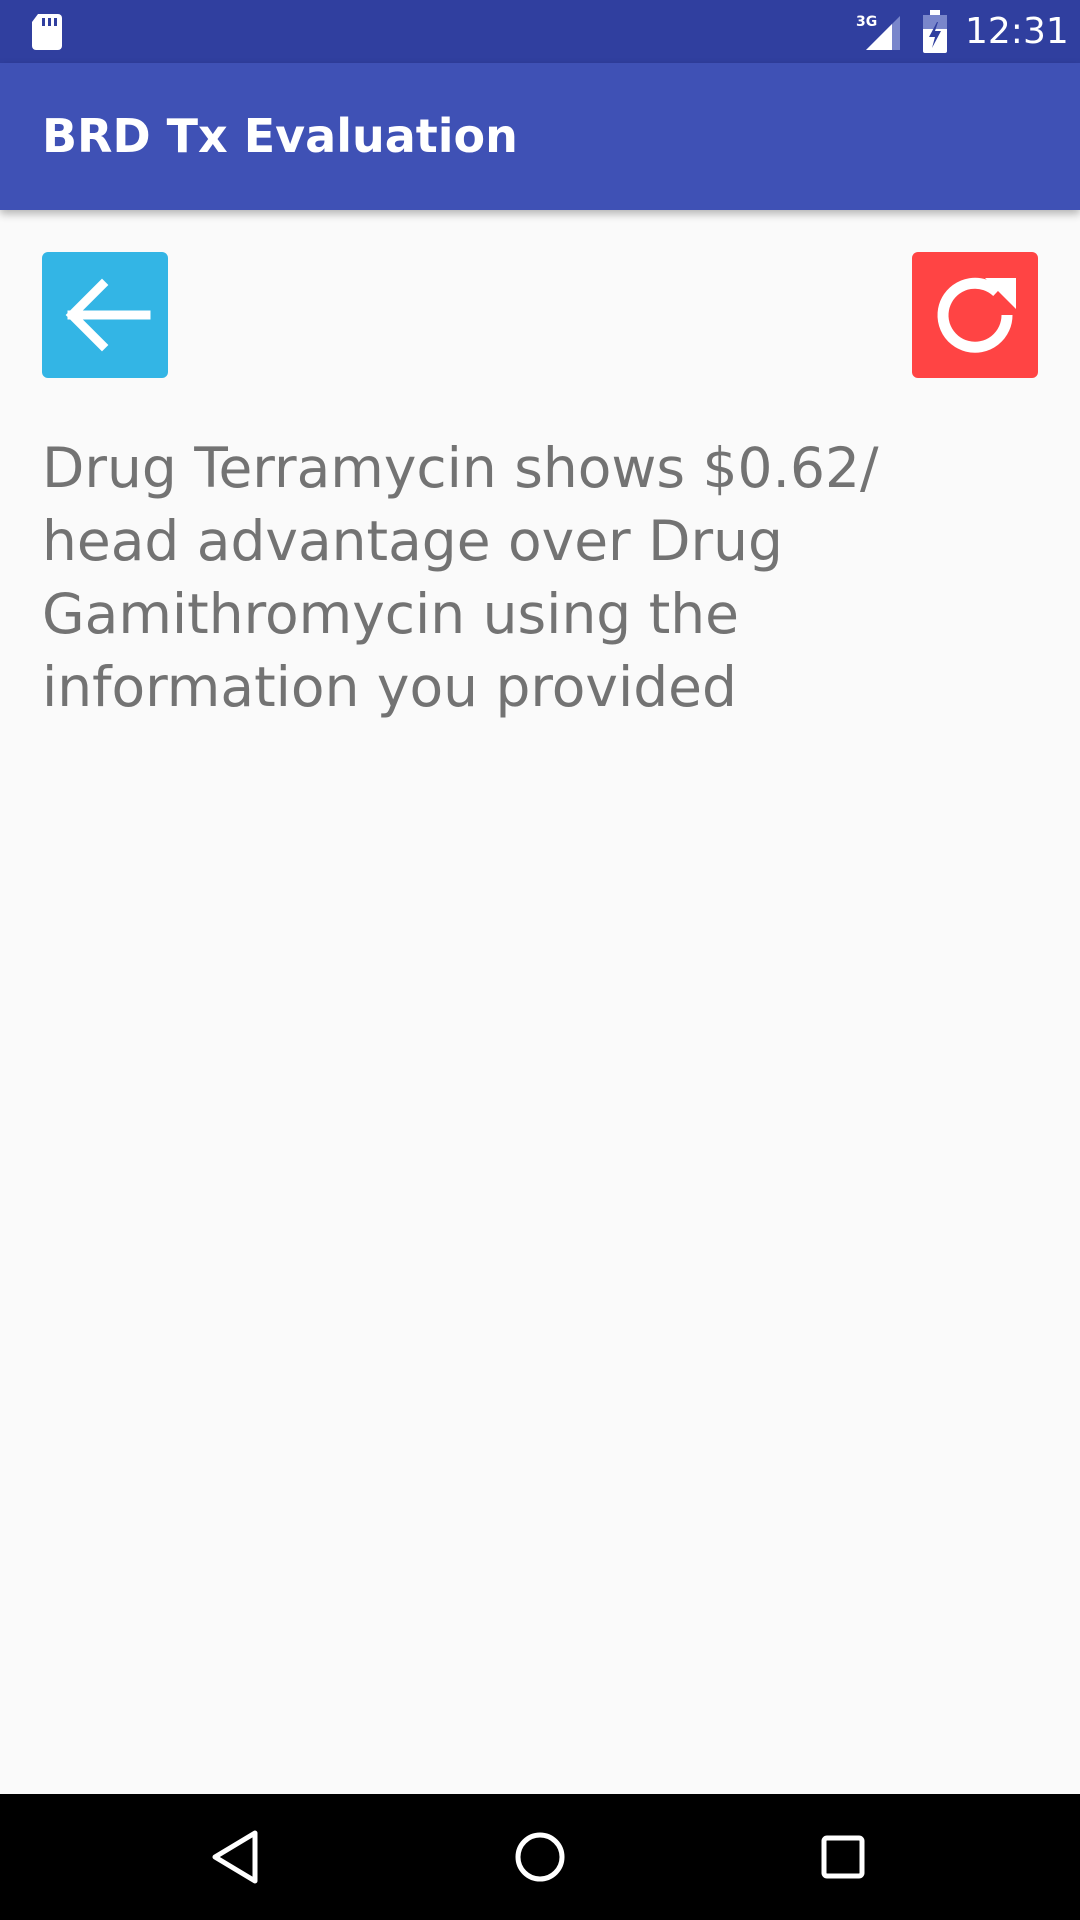 The image size is (1080, 1920). What do you see at coordinates (935, 31) in the screenshot?
I see `battery-charging-icon` at bounding box center [935, 31].